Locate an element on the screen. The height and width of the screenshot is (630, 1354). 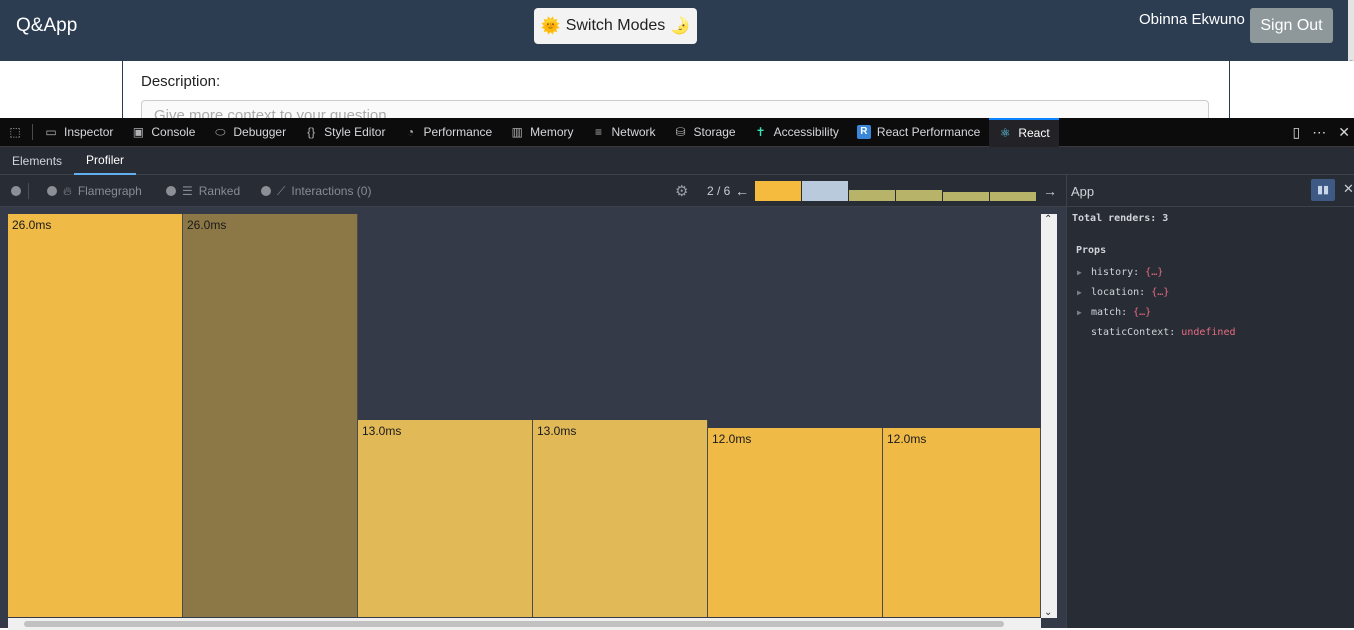
description-label: Description: is located at coordinates (181, 81).